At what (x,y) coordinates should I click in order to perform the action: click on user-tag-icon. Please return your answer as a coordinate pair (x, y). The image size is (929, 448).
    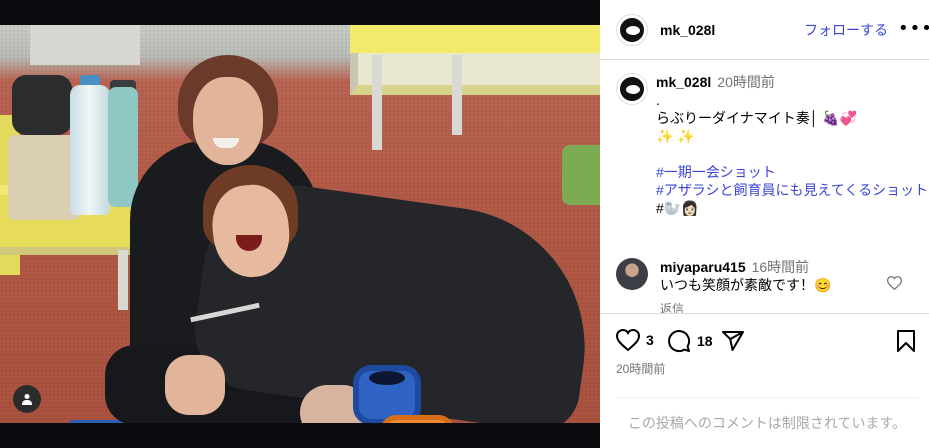
    Looking at the image, I should click on (27, 399).